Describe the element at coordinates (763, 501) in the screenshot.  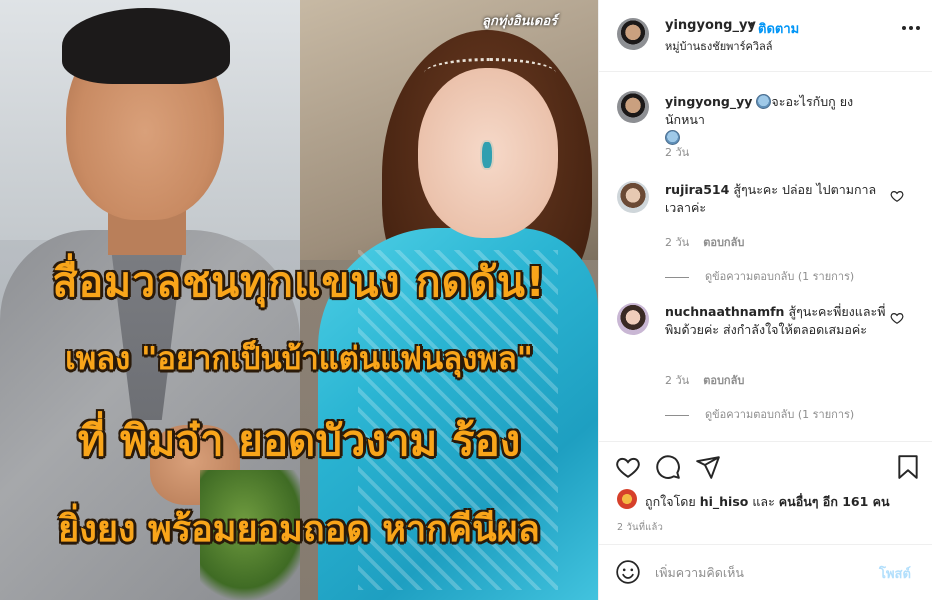
I see `liked-and: และ` at that location.